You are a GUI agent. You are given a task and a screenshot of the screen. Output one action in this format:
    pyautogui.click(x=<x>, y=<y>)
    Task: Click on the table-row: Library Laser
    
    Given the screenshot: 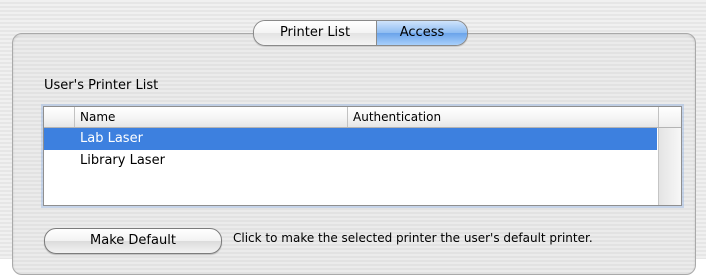 What is the action you would take?
    pyautogui.click(x=350, y=161)
    